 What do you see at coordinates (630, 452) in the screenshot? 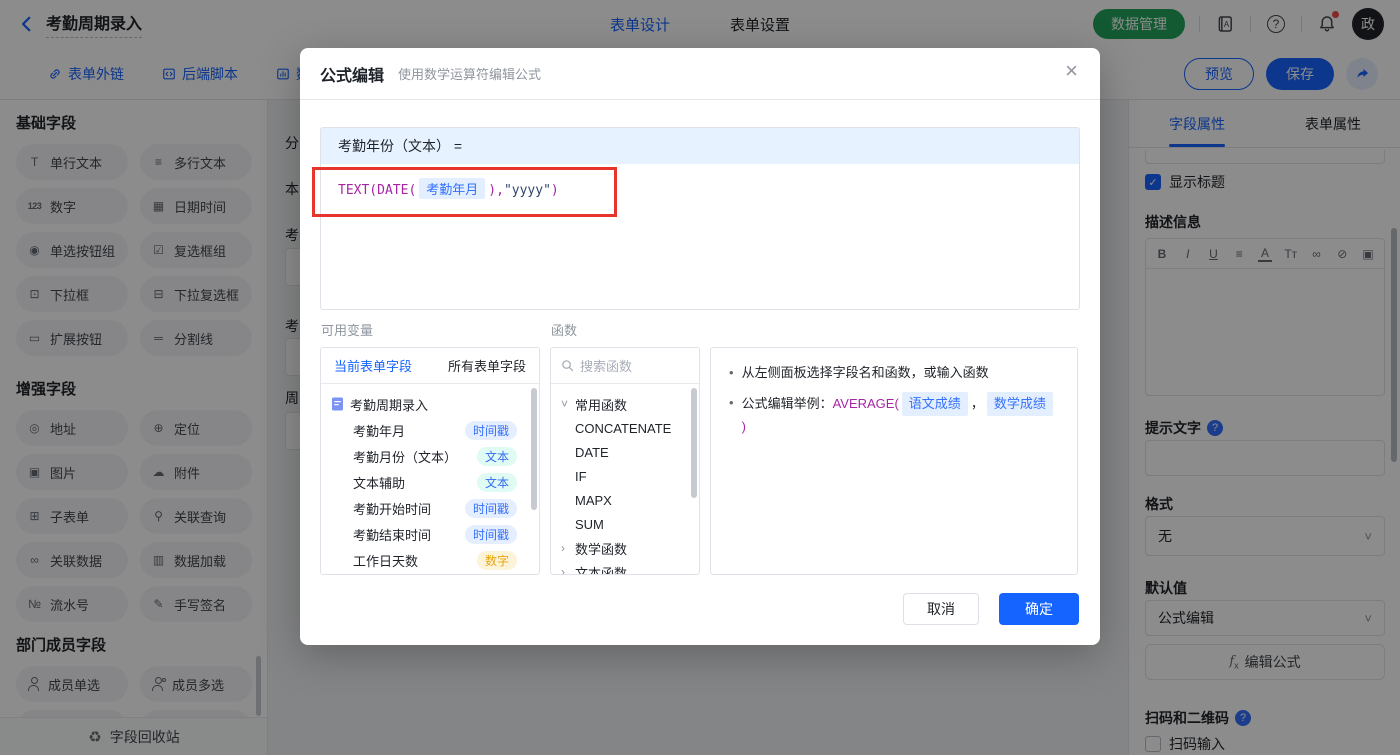
I see `function-item: DATE` at bounding box center [630, 452].